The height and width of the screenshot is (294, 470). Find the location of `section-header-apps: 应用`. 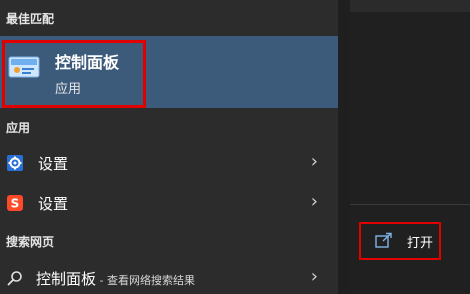

section-header-apps: 应用 is located at coordinates (18, 128).